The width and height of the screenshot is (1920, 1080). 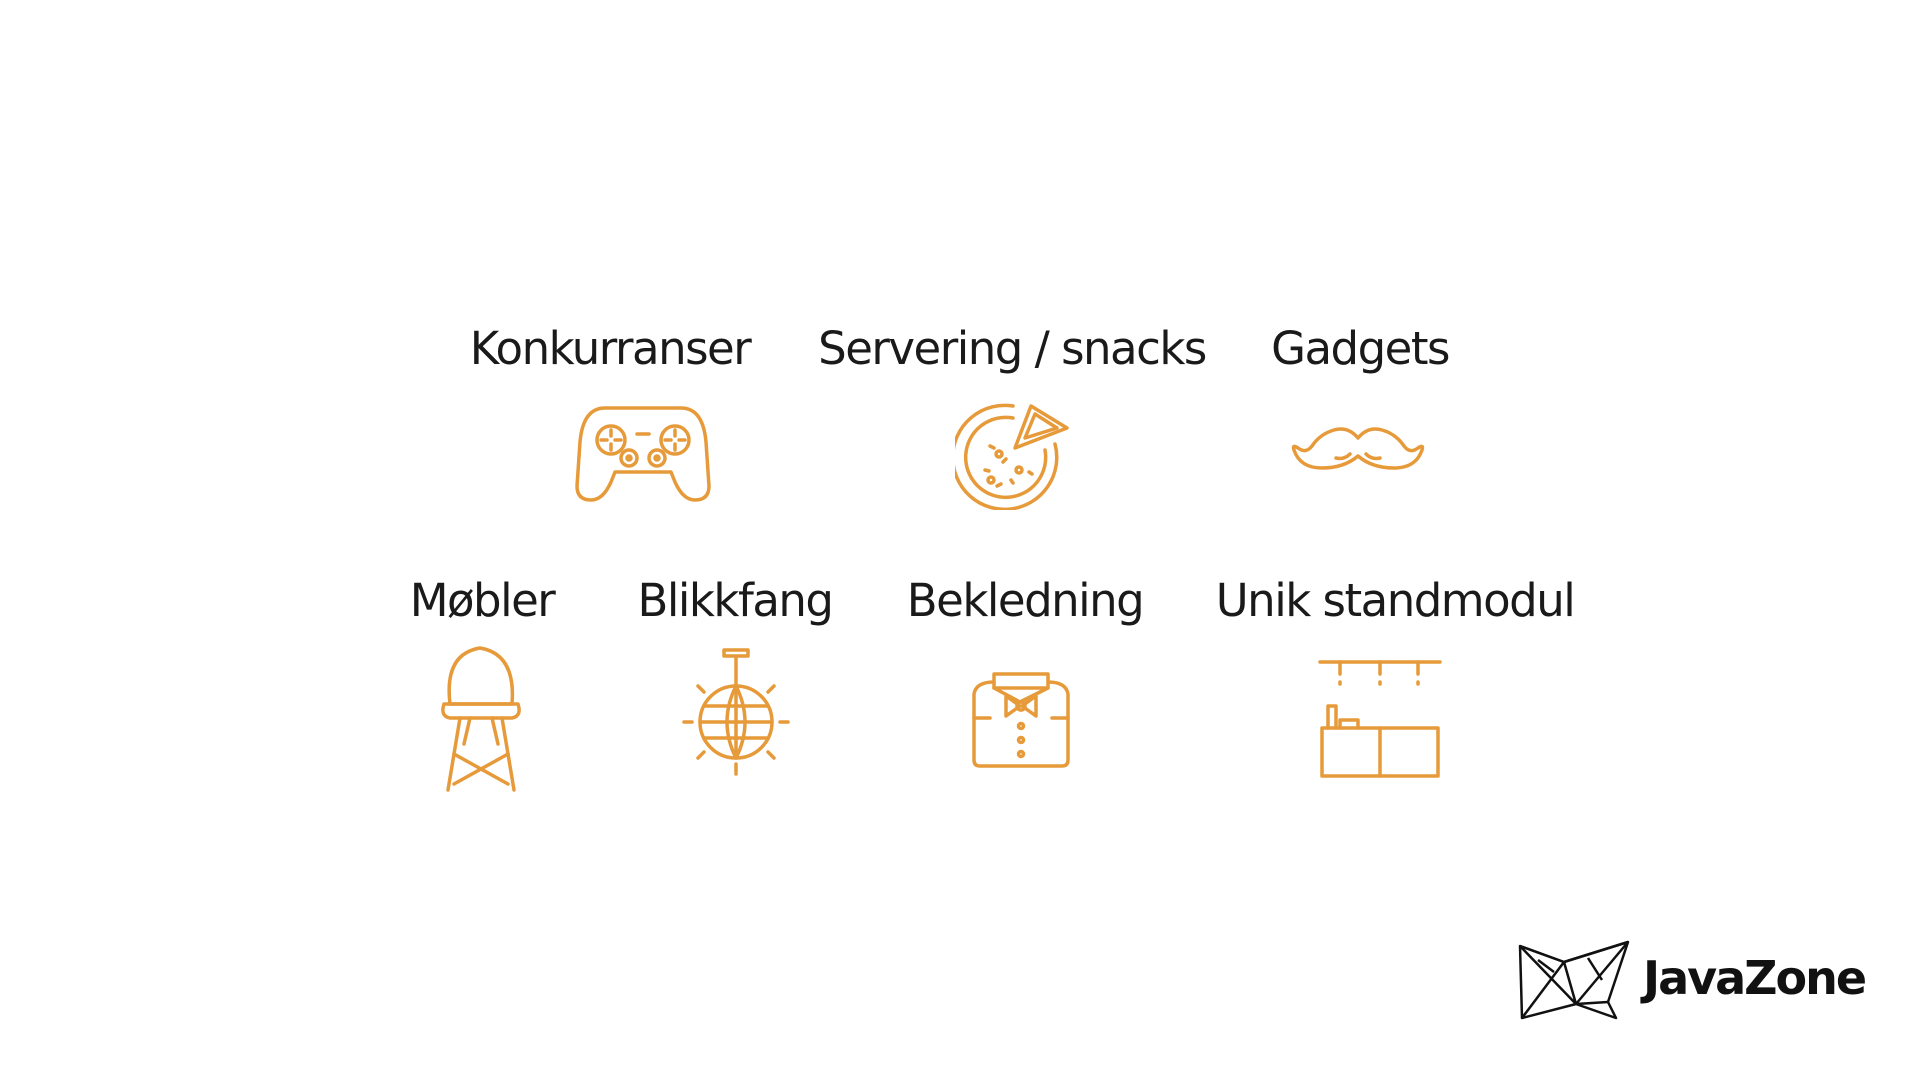 What do you see at coordinates (736, 711) in the screenshot?
I see `disco-ball-icon` at bounding box center [736, 711].